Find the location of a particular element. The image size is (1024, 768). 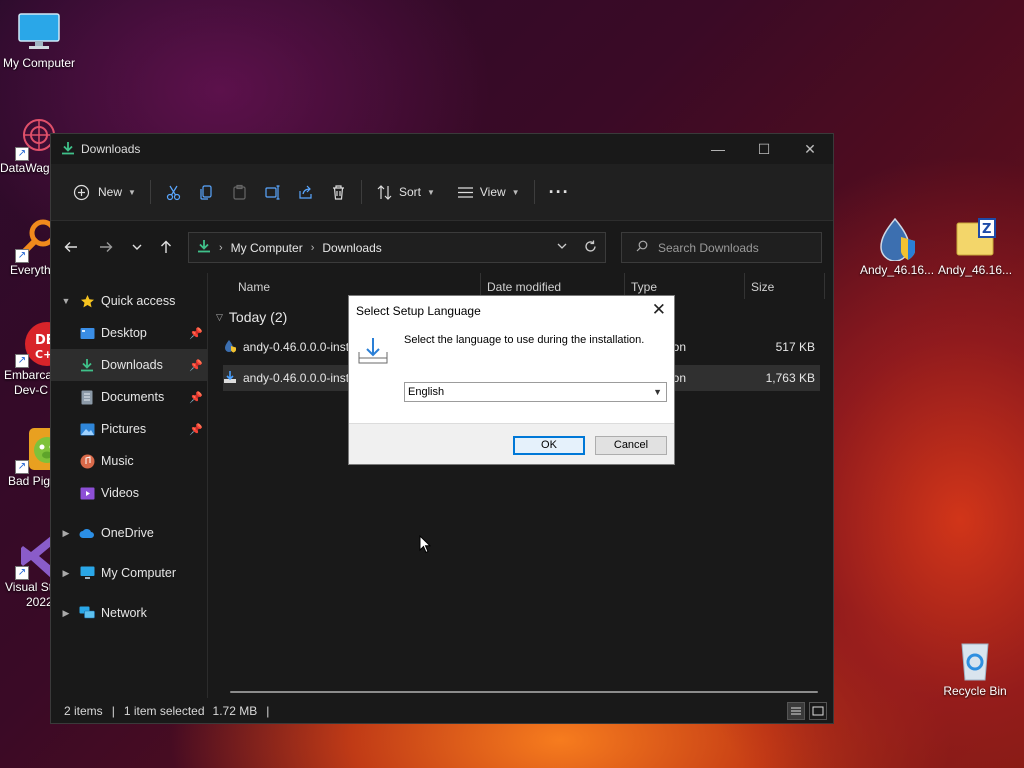

group-header-today: ▽ Today (2) is located at coordinates (251, 317).